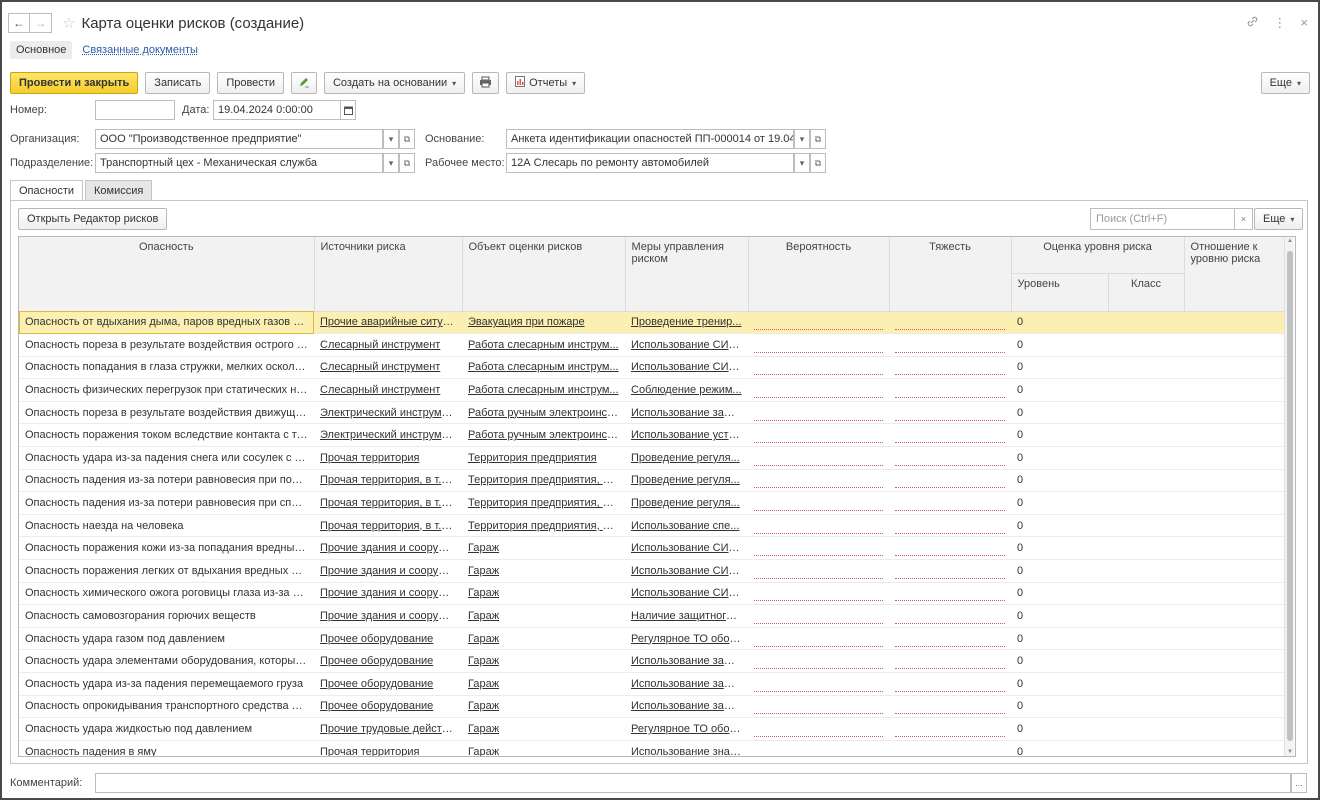 Image resolution: width=1320 pixels, height=800 pixels. I want to click on cell-assessment-object: Территория предприятия, so click(543, 458).